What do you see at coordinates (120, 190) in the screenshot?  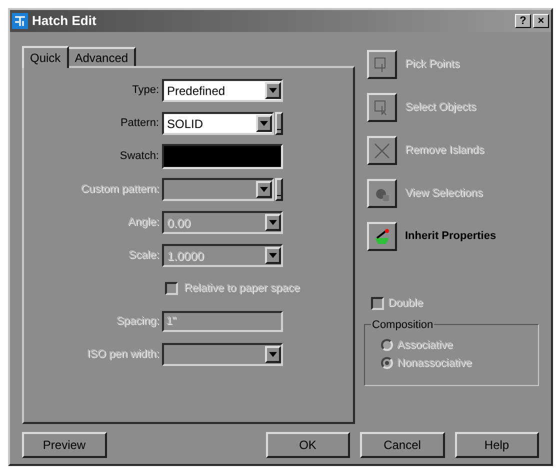 I see `field-label: Custom pattern:` at bounding box center [120, 190].